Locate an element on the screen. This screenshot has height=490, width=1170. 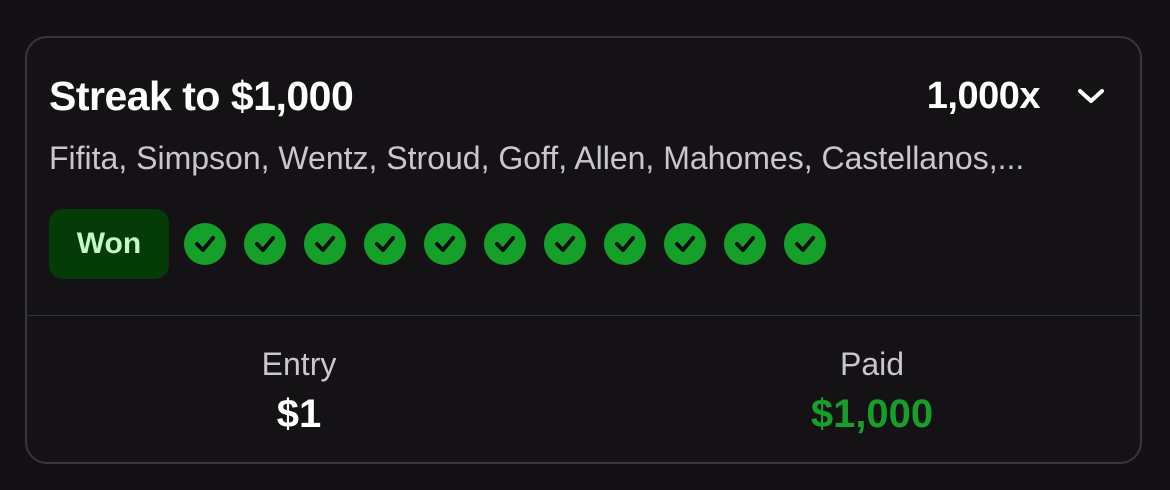
entry-summary: Entry $1 is located at coordinates (299, 392).